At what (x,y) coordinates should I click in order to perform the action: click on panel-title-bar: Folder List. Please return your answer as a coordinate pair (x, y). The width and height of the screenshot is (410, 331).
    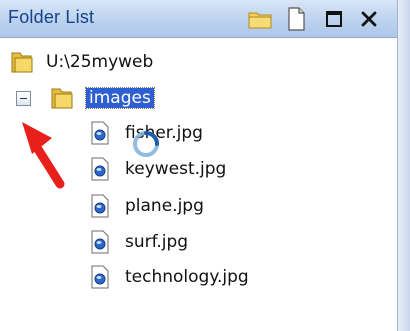
    Looking at the image, I should click on (198, 19).